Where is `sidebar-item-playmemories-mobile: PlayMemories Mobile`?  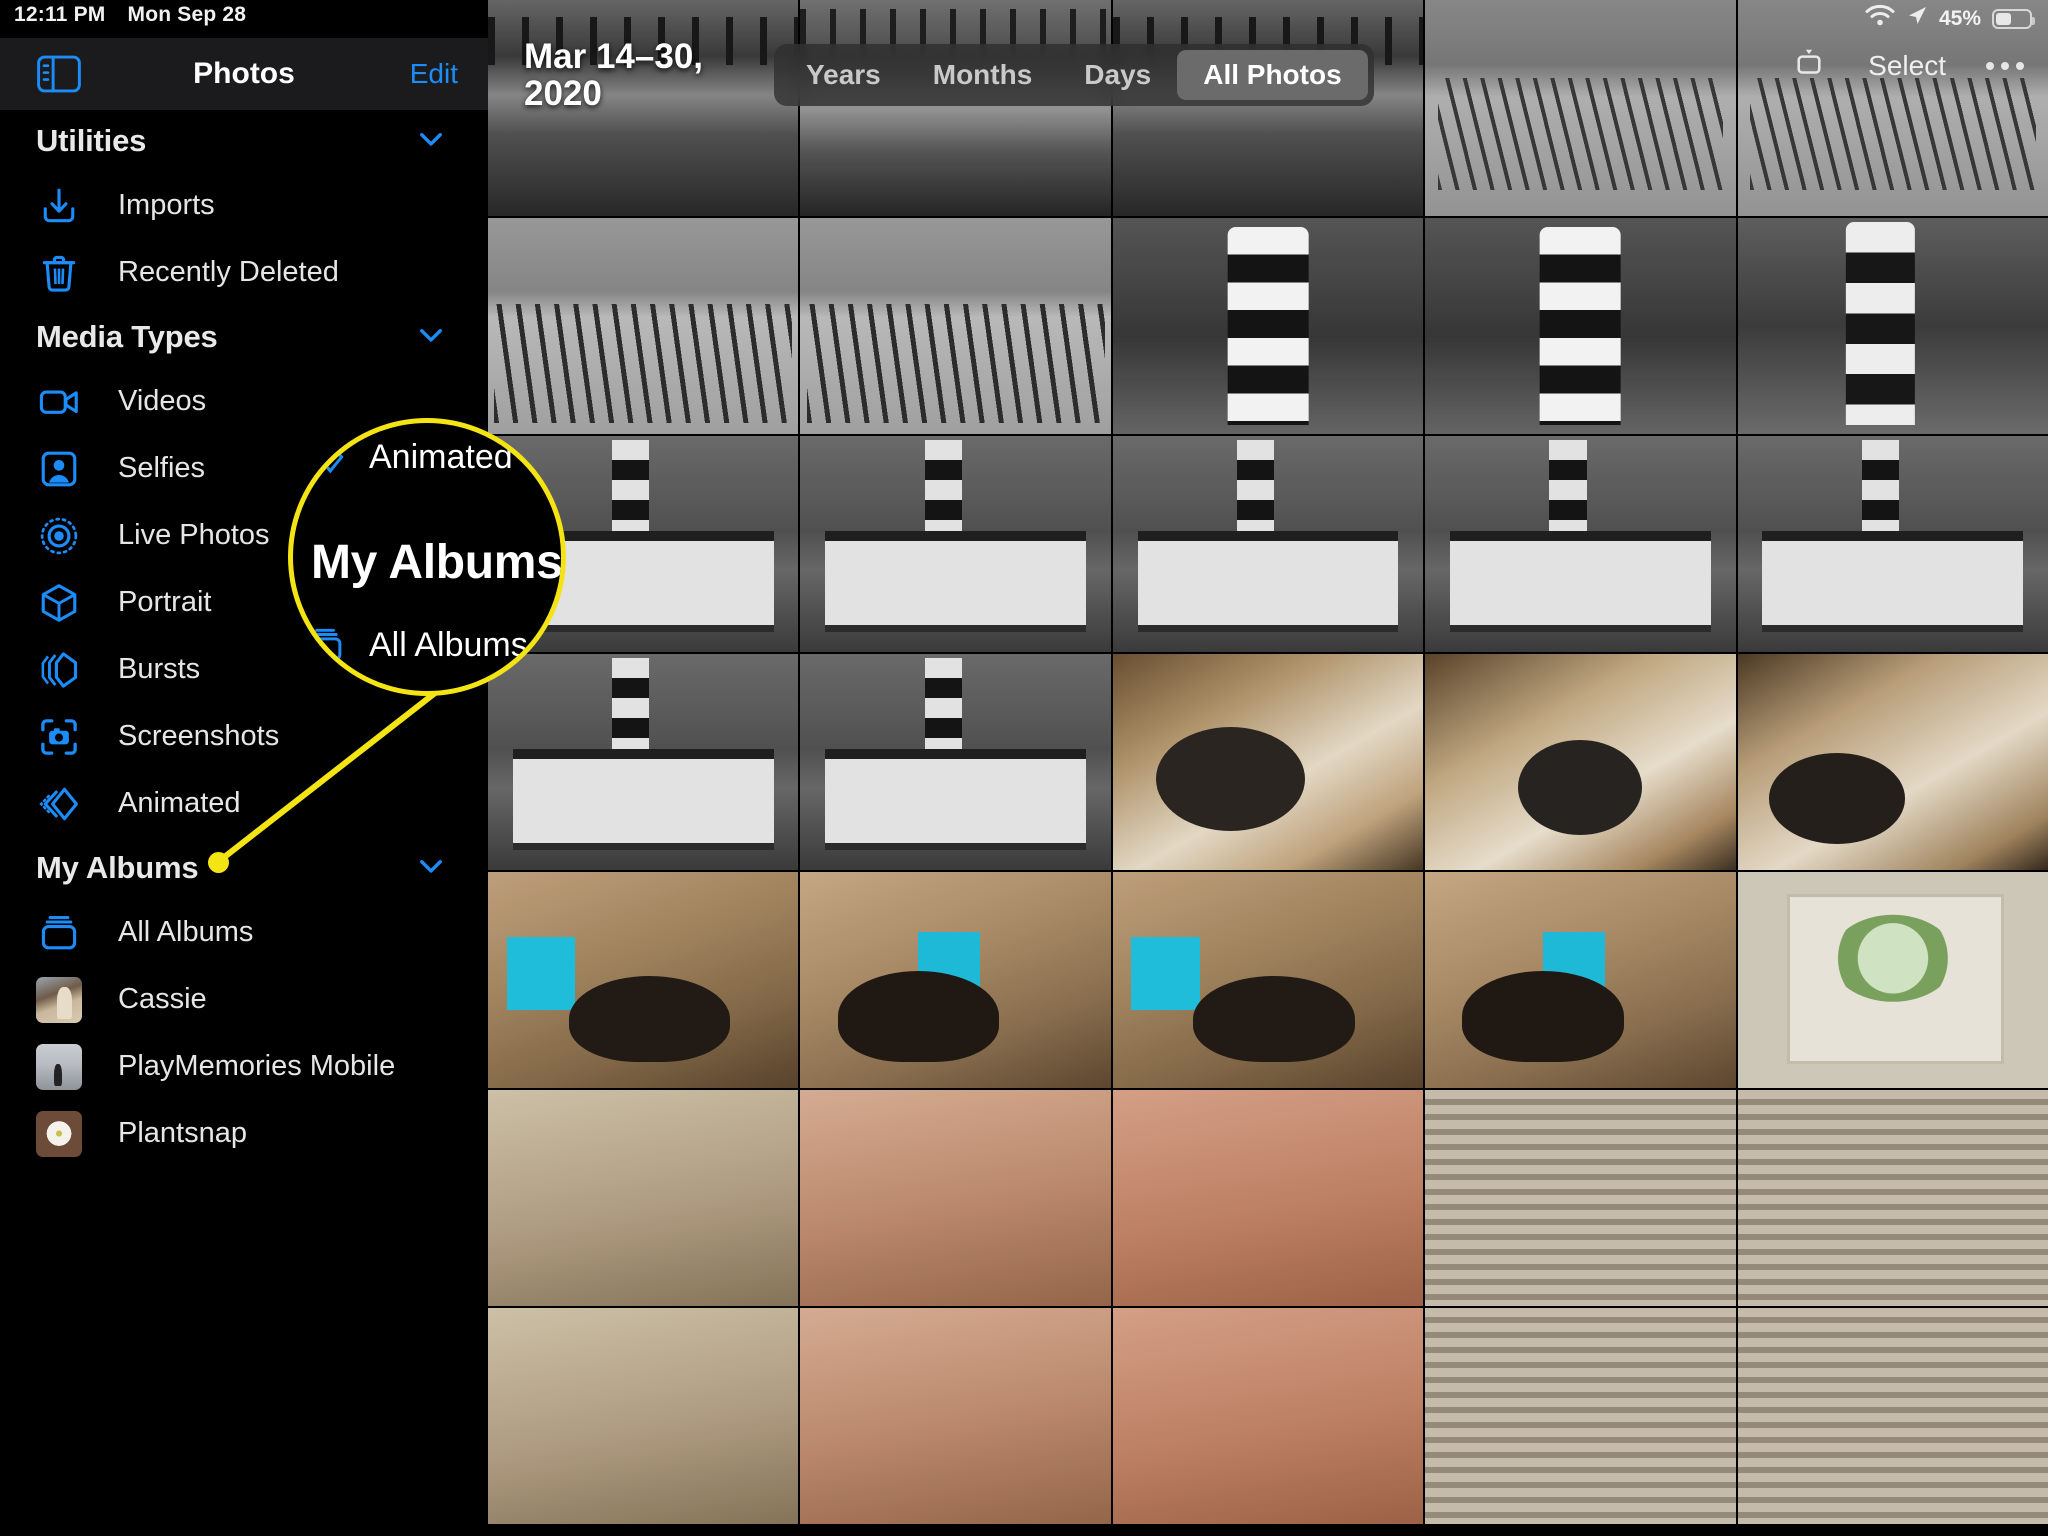 sidebar-item-playmemories-mobile: PlayMemories Mobile is located at coordinates (244, 1066).